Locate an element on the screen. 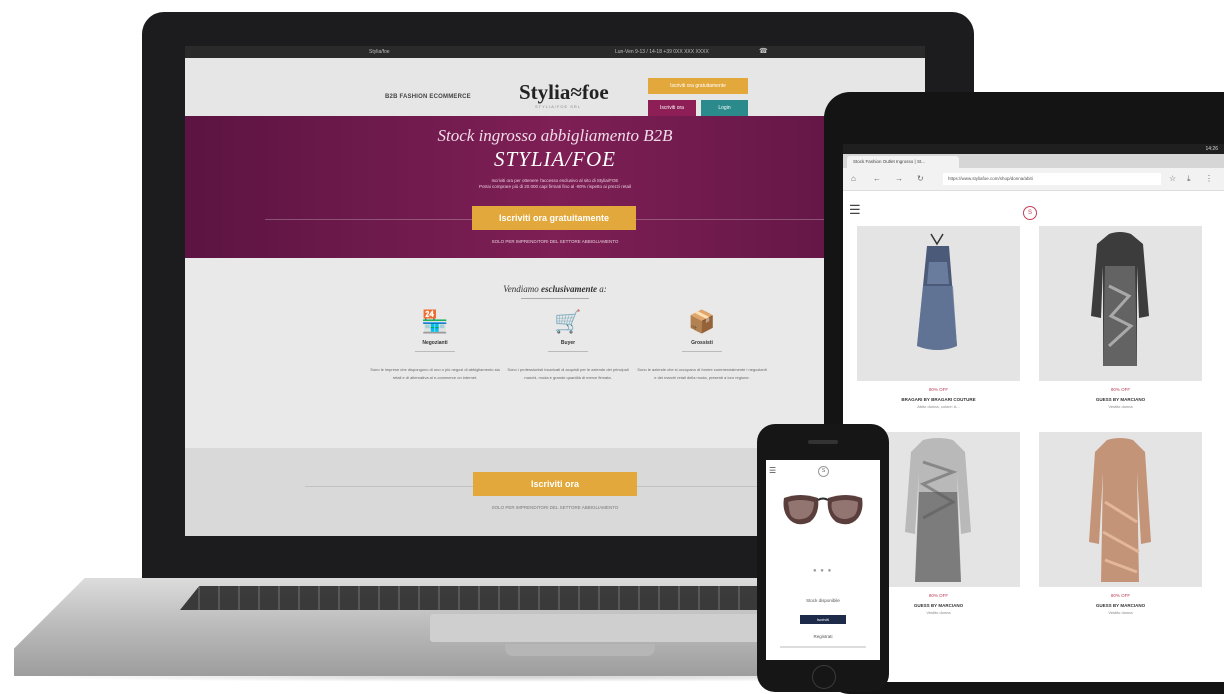  shop-icon: 🏪 is located at coordinates (435, 321).